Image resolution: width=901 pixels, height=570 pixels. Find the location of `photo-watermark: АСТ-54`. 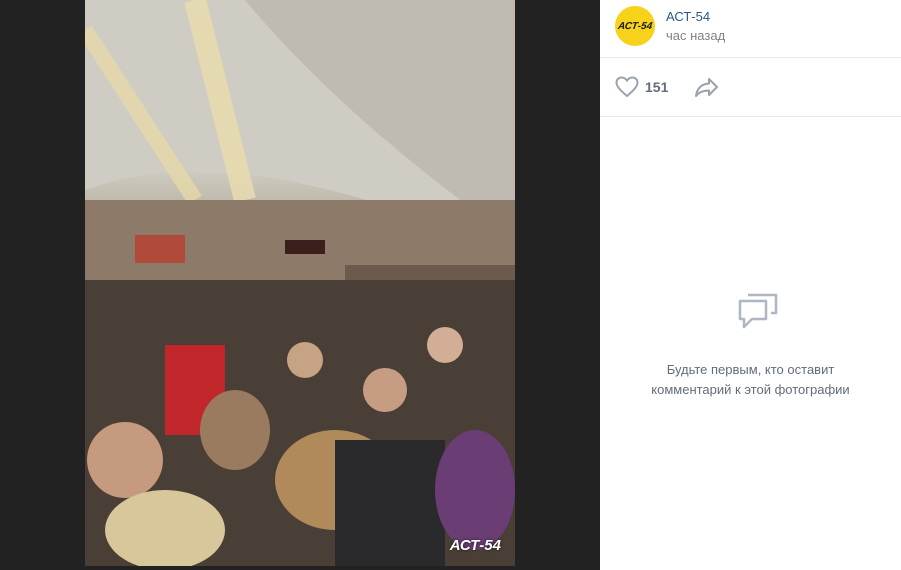

photo-watermark: АСТ-54 is located at coordinates (475, 545).